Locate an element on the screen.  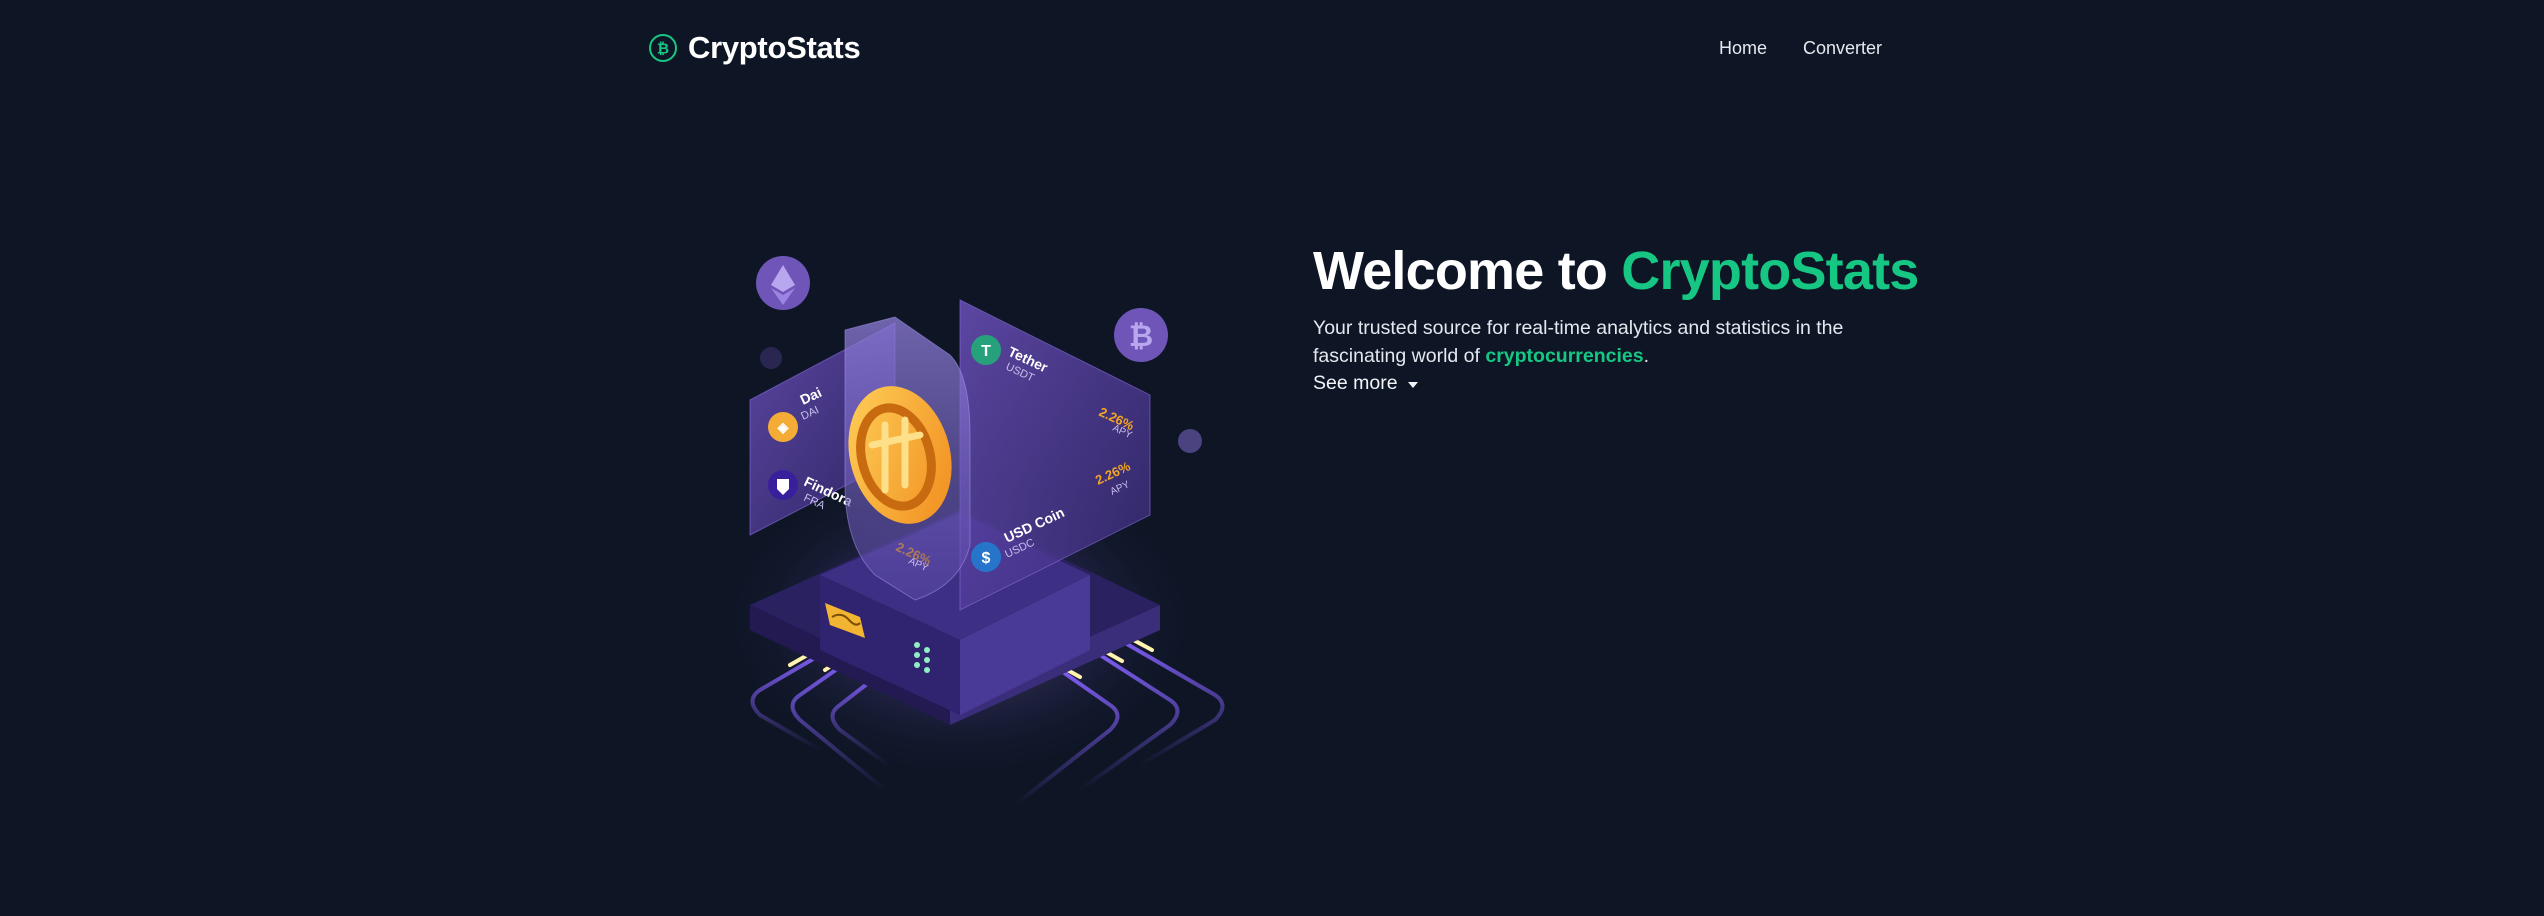
orb-right is located at coordinates (1190, 441).